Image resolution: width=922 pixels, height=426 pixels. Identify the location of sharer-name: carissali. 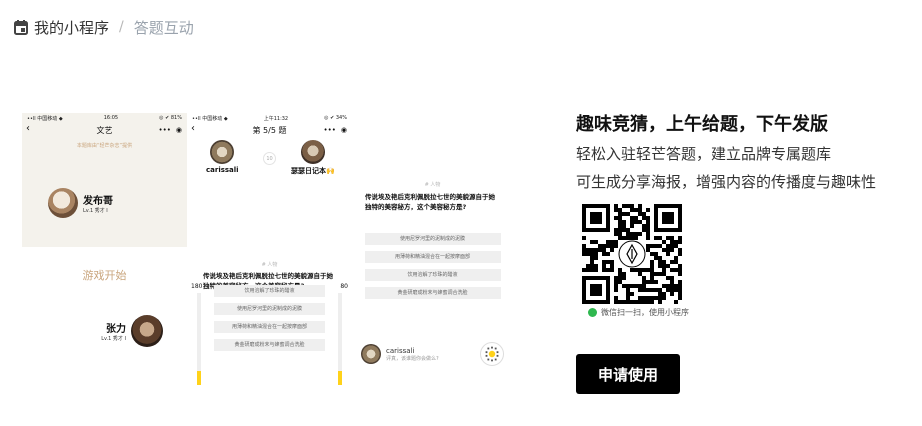
(400, 350).